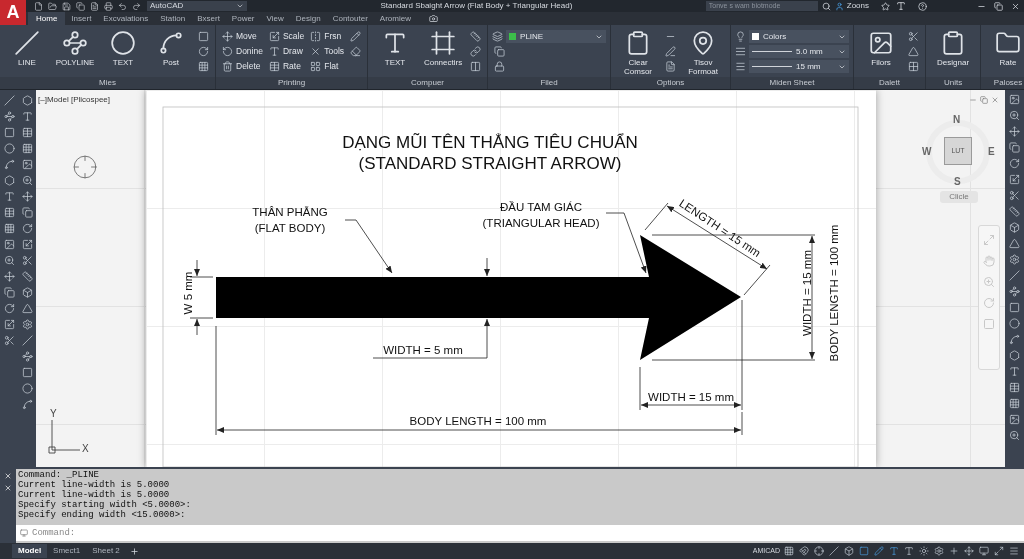 The width and height of the screenshot is (1024, 559). I want to click on panel-title: Options, so click(671, 83).